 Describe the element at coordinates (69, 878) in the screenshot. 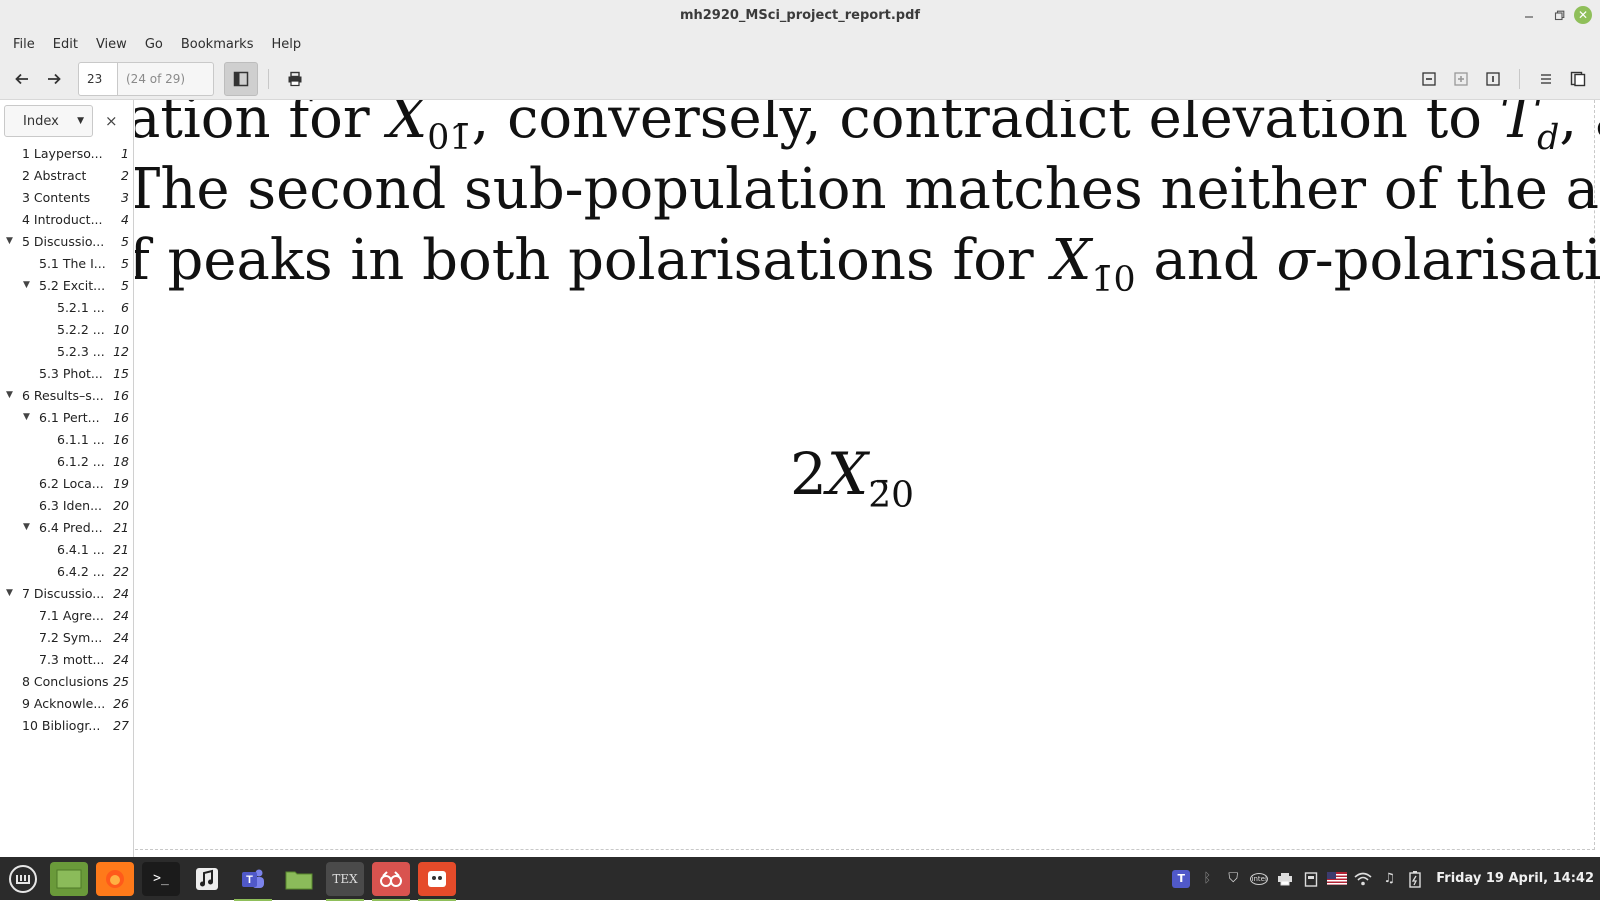

I see `desktop-icon` at that location.